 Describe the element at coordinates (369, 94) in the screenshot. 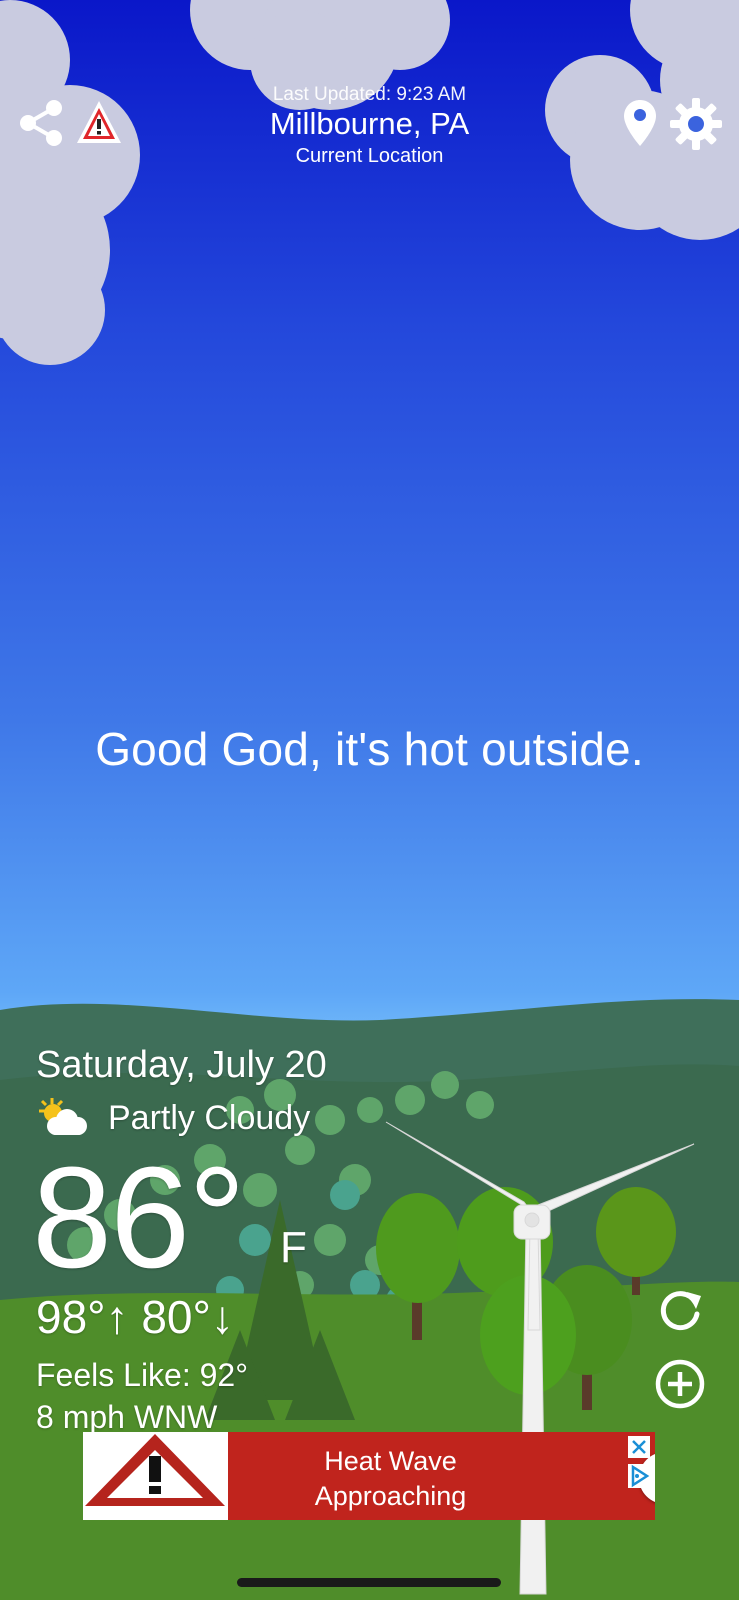

I see `last-updated-text: Last Updated: 9:23 AM` at that location.